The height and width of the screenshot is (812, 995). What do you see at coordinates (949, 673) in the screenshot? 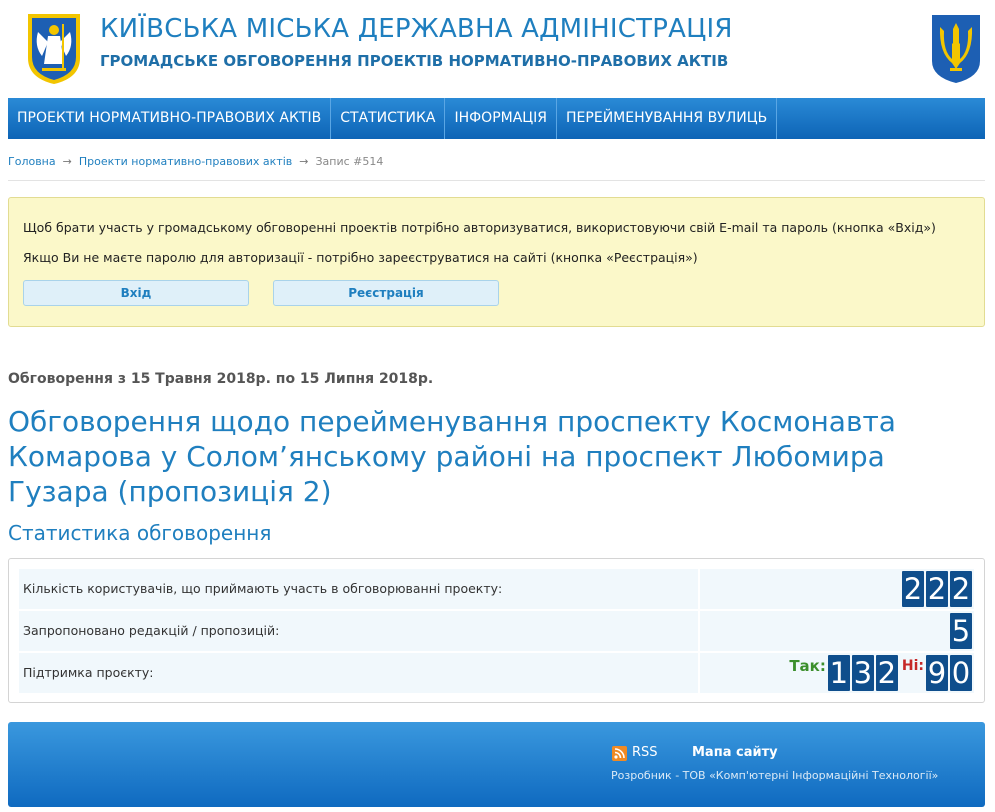
I see `support-no-counter: 90` at bounding box center [949, 673].